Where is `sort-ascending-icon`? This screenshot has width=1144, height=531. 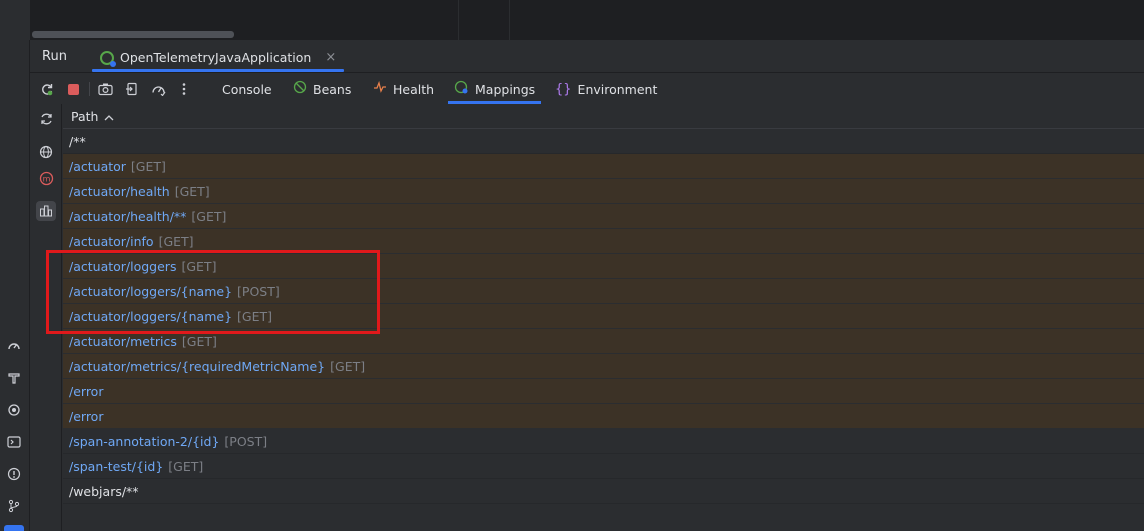
sort-ascending-icon is located at coordinates (109, 116).